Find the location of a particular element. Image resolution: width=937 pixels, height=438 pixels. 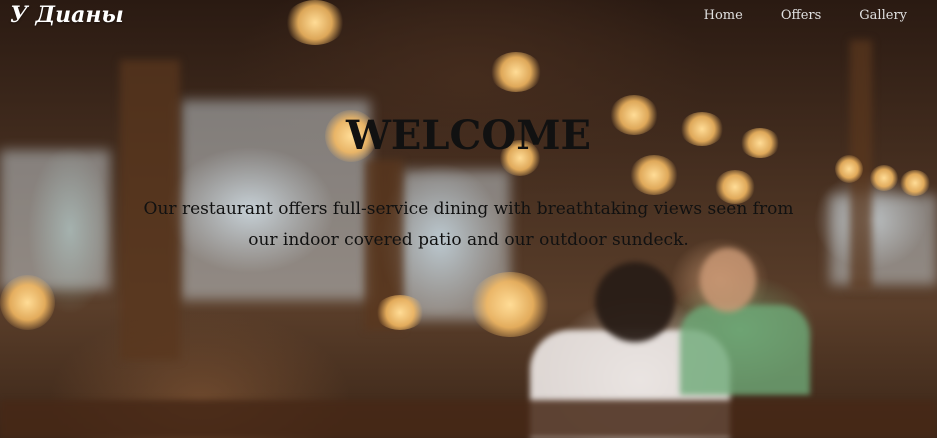

hero-title: WELCOME is located at coordinates (468, 135).